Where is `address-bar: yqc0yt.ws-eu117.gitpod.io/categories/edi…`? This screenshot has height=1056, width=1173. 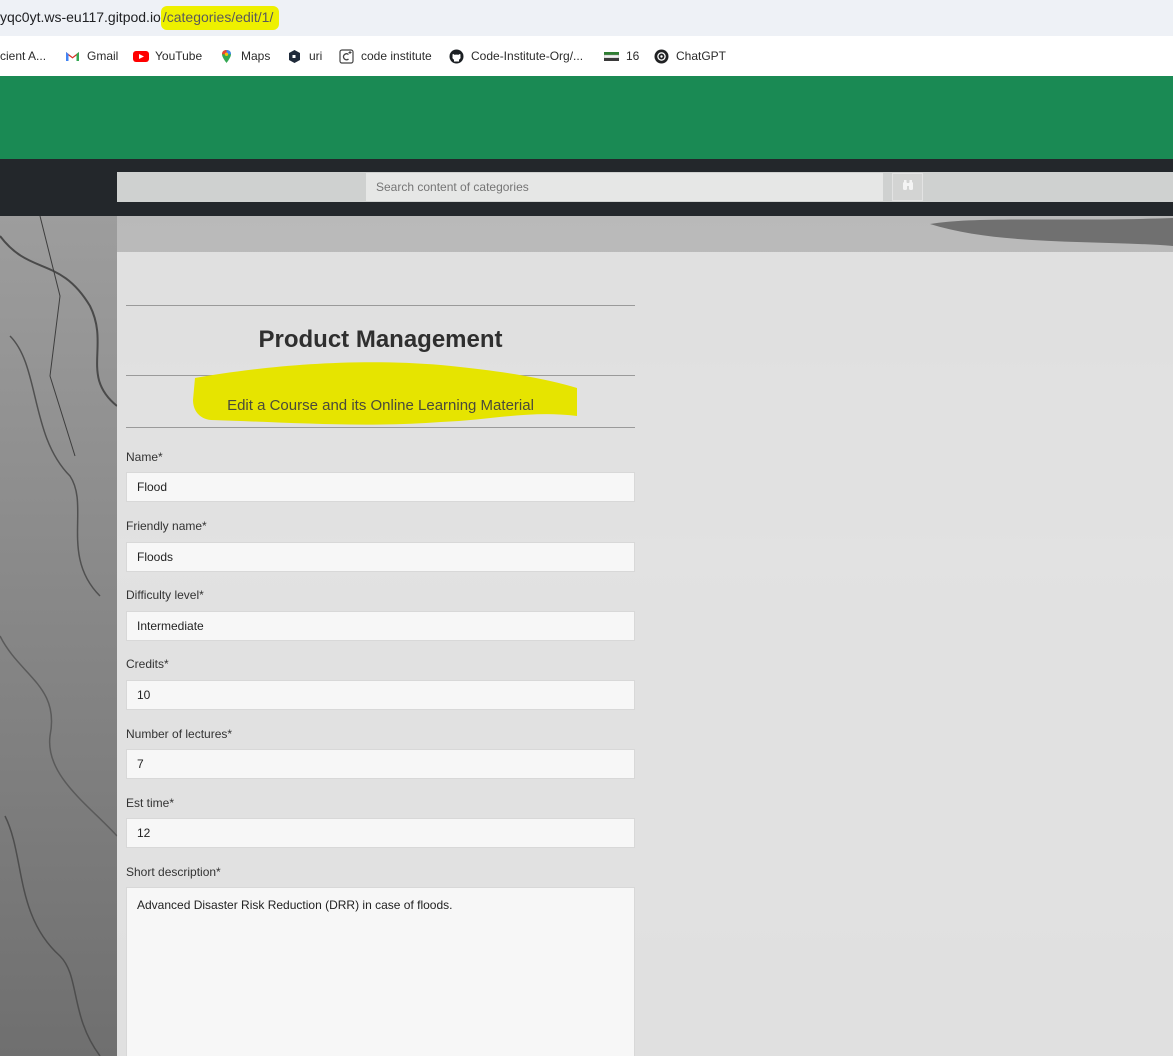
address-bar: yqc0yt.ws-eu117.gitpod.io/categories/edi… is located at coordinates (586, 18).